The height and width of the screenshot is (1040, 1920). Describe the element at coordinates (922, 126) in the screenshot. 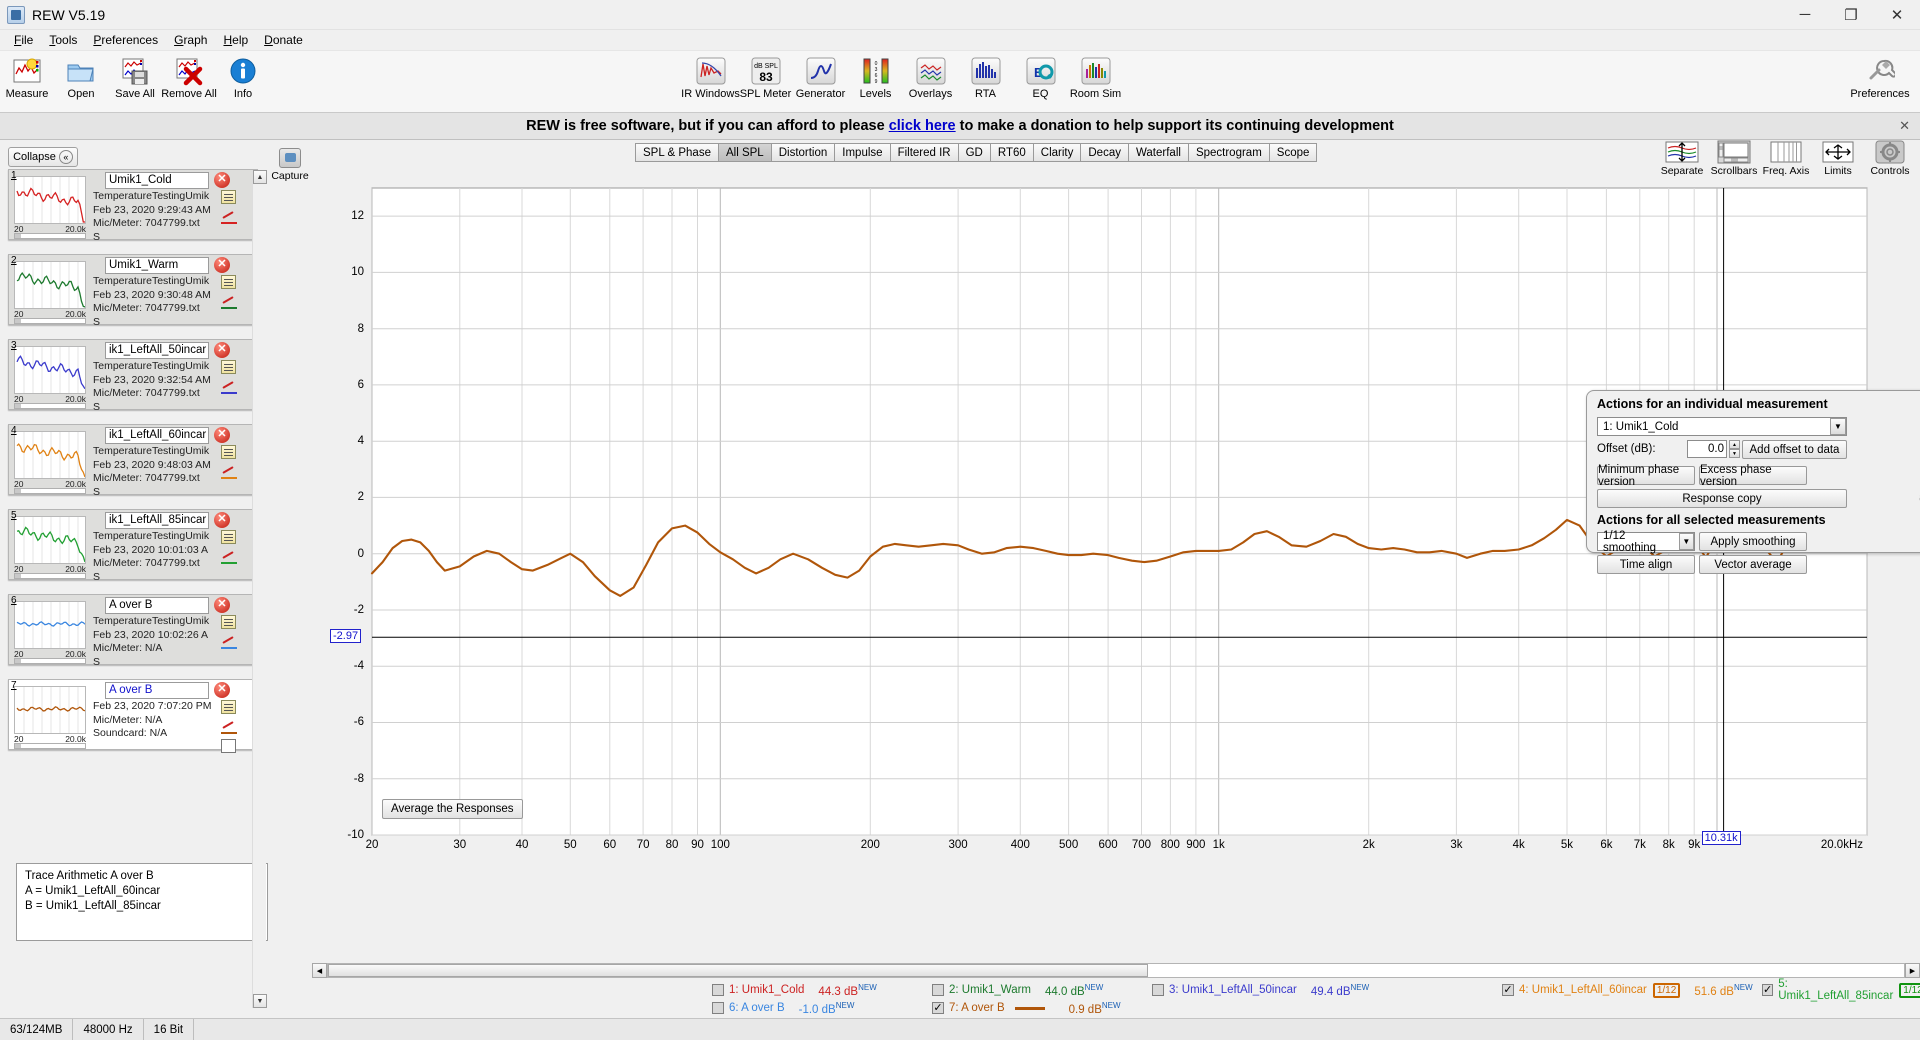

I see `donate-link: click here` at that location.